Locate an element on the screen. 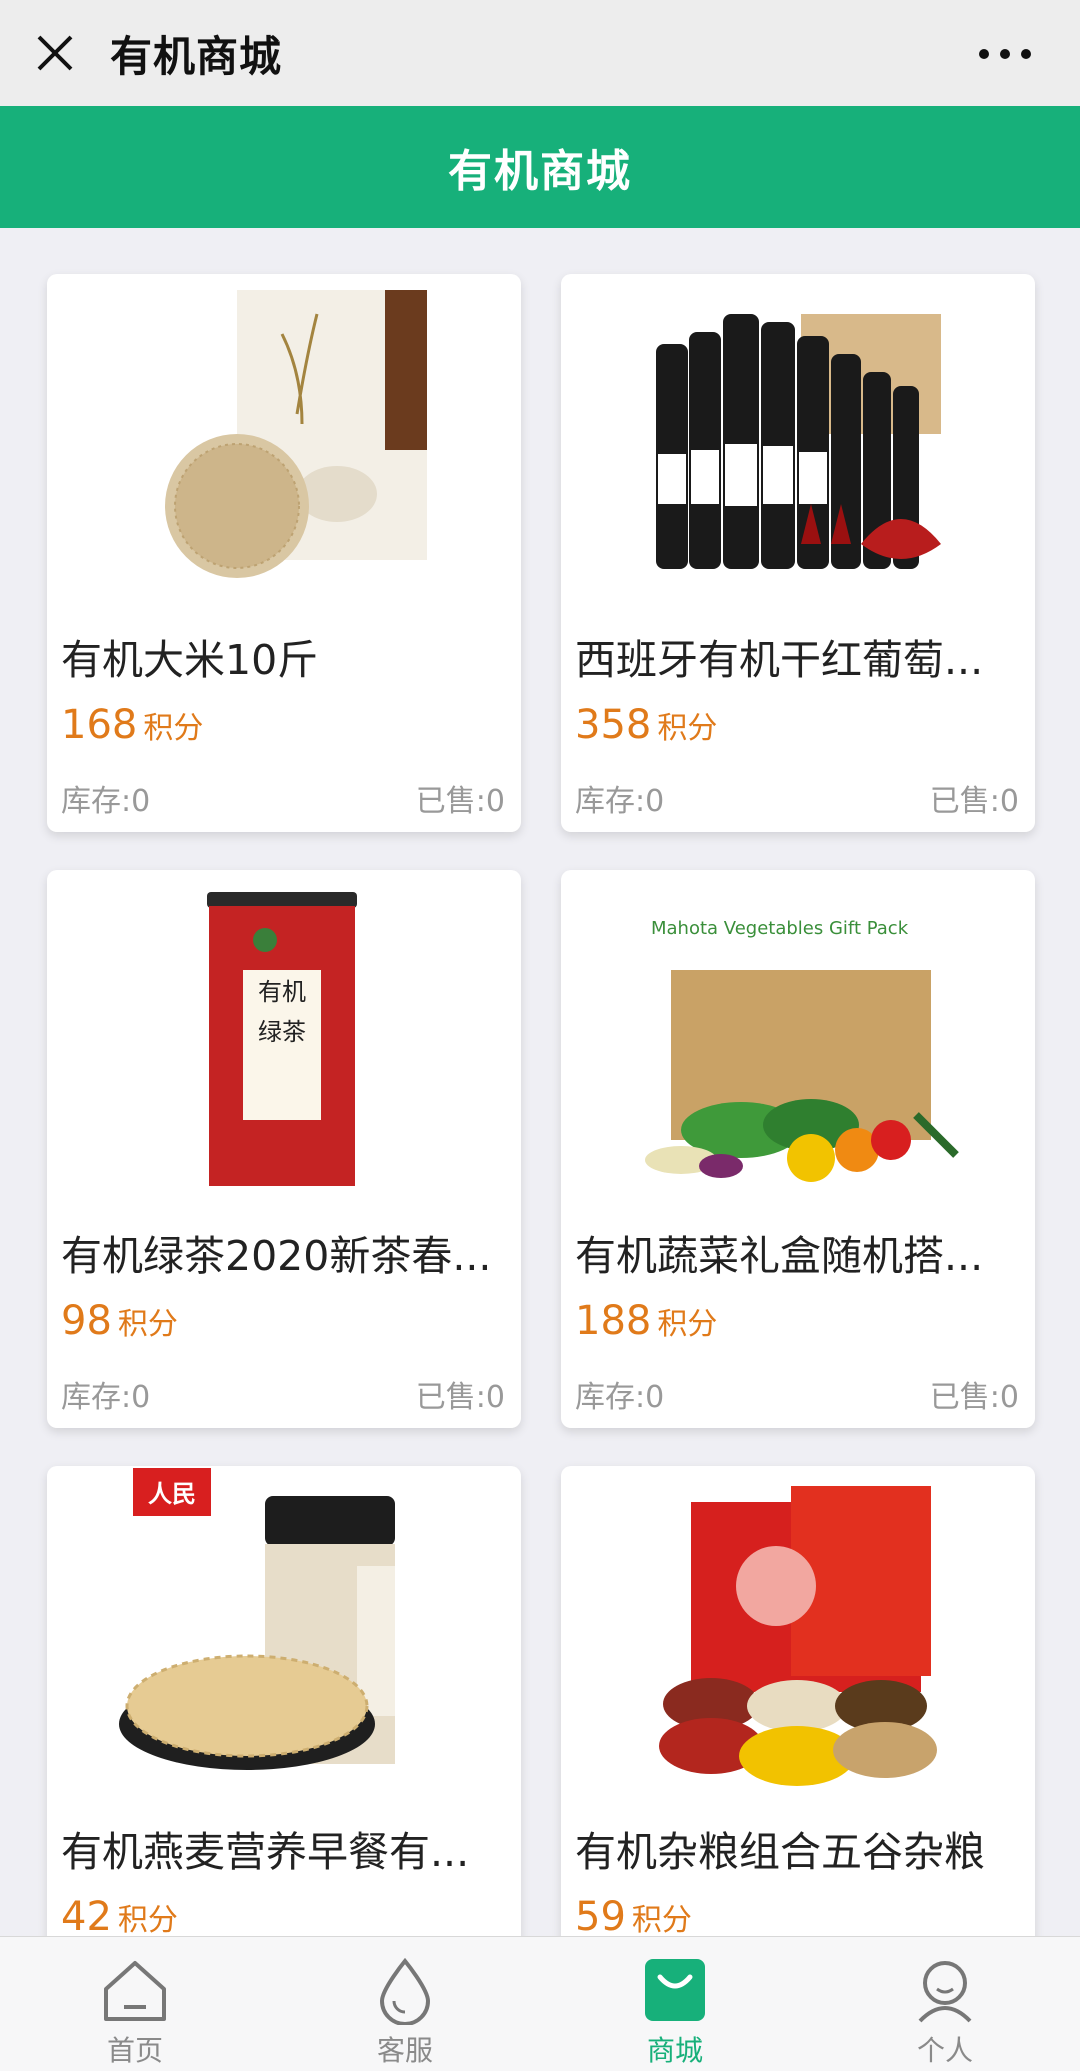 The height and width of the screenshot is (2071, 1080). tab-service: 客服 is located at coordinates (405, 2004).